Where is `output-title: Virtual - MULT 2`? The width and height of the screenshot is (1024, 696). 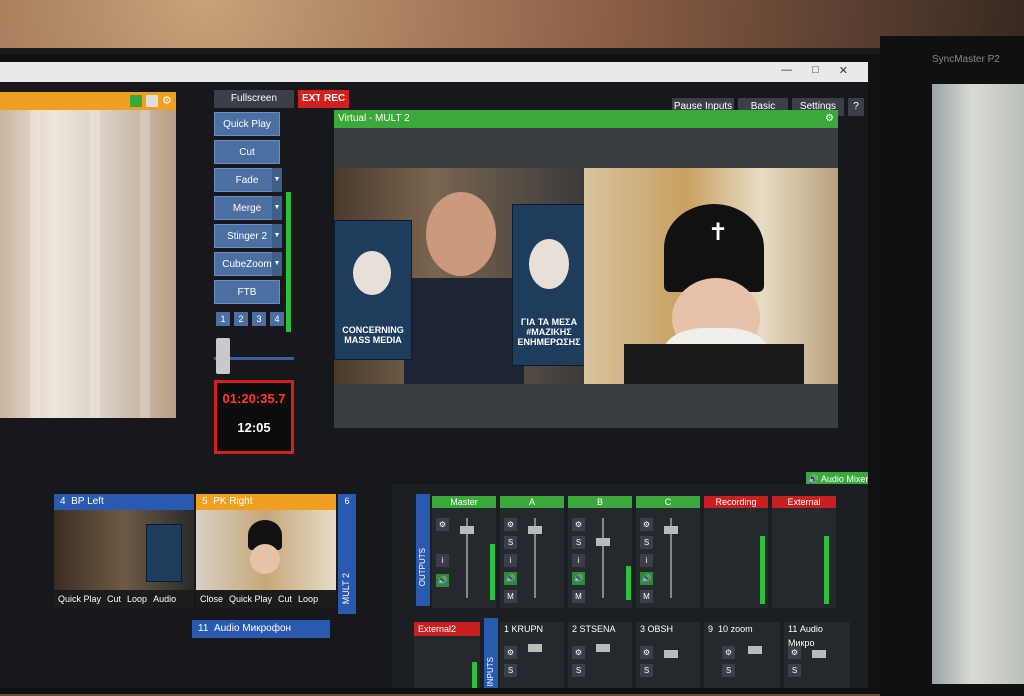
output-title: Virtual - MULT 2 is located at coordinates (374, 118).